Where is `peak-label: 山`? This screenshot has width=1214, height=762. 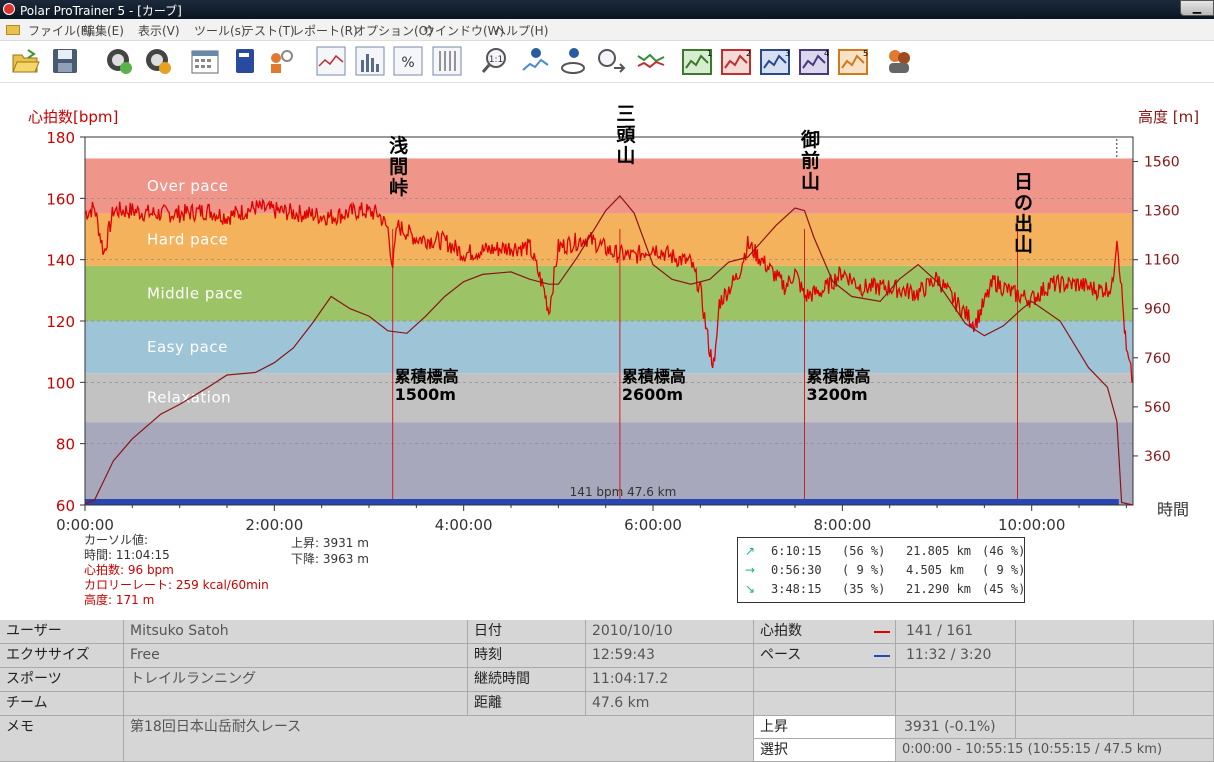
peak-label: 山 is located at coordinates (1023, 245).